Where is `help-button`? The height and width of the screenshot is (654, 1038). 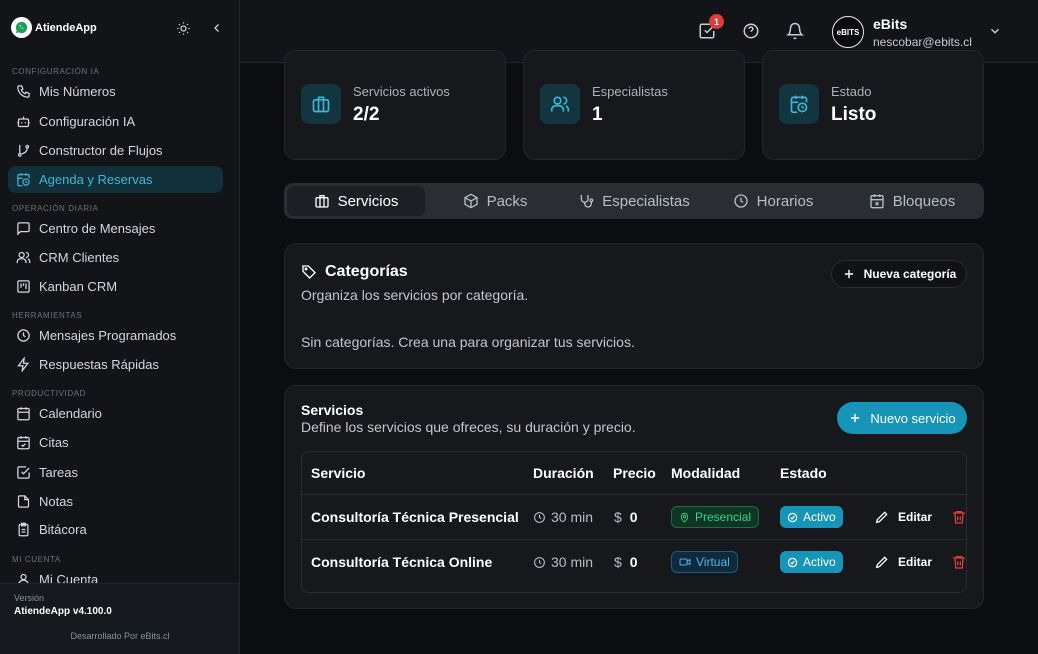 help-button is located at coordinates (751, 31).